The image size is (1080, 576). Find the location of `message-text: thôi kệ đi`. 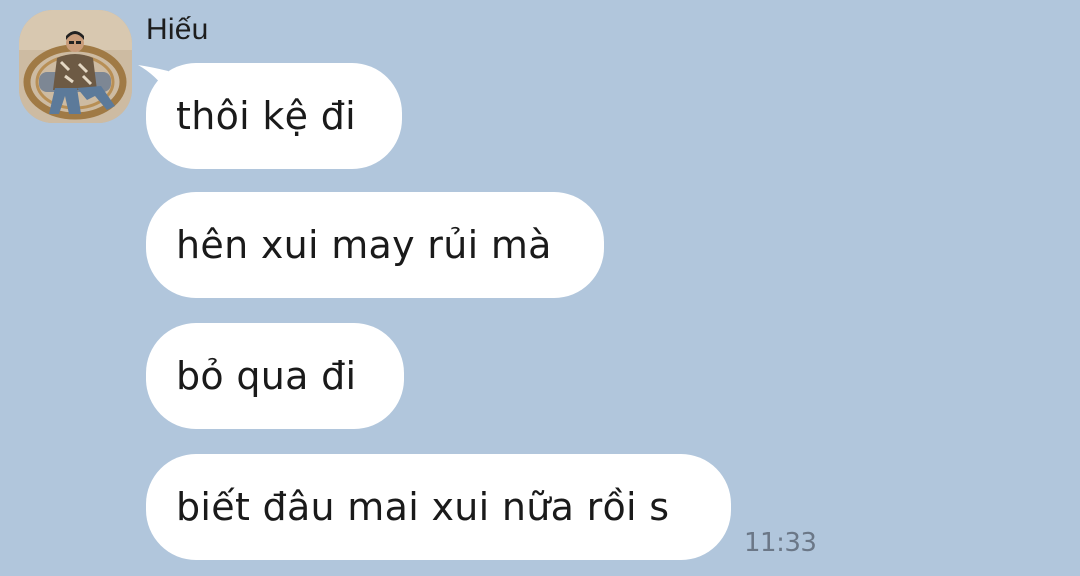

message-text: thôi kệ đi is located at coordinates (266, 116).